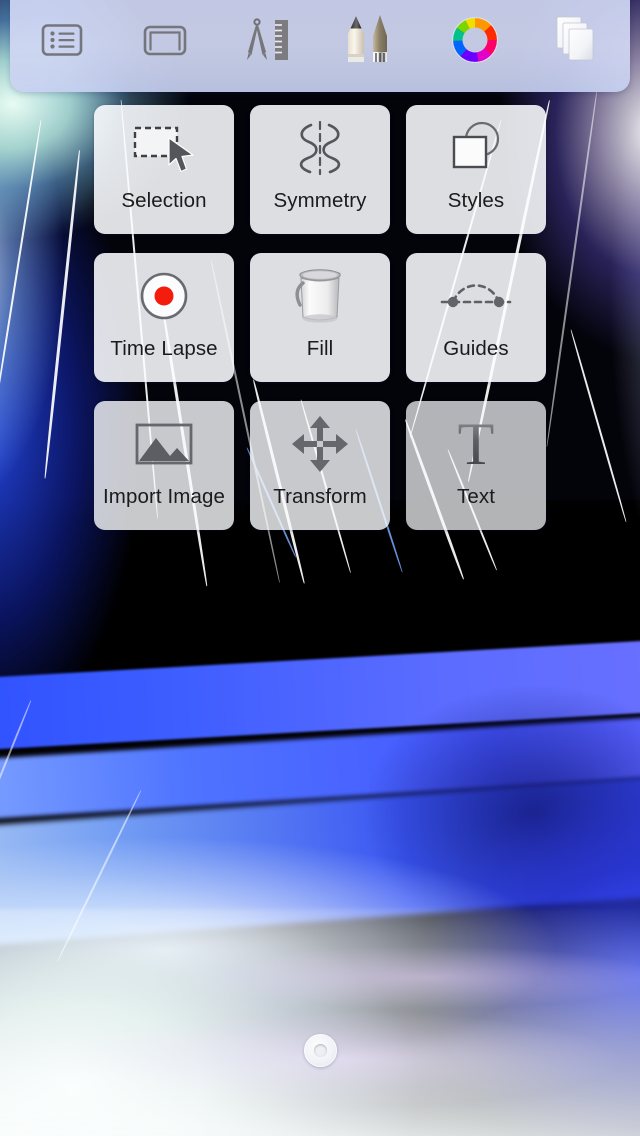  I want to click on toolbar-item-adjustments, so click(268, 44).